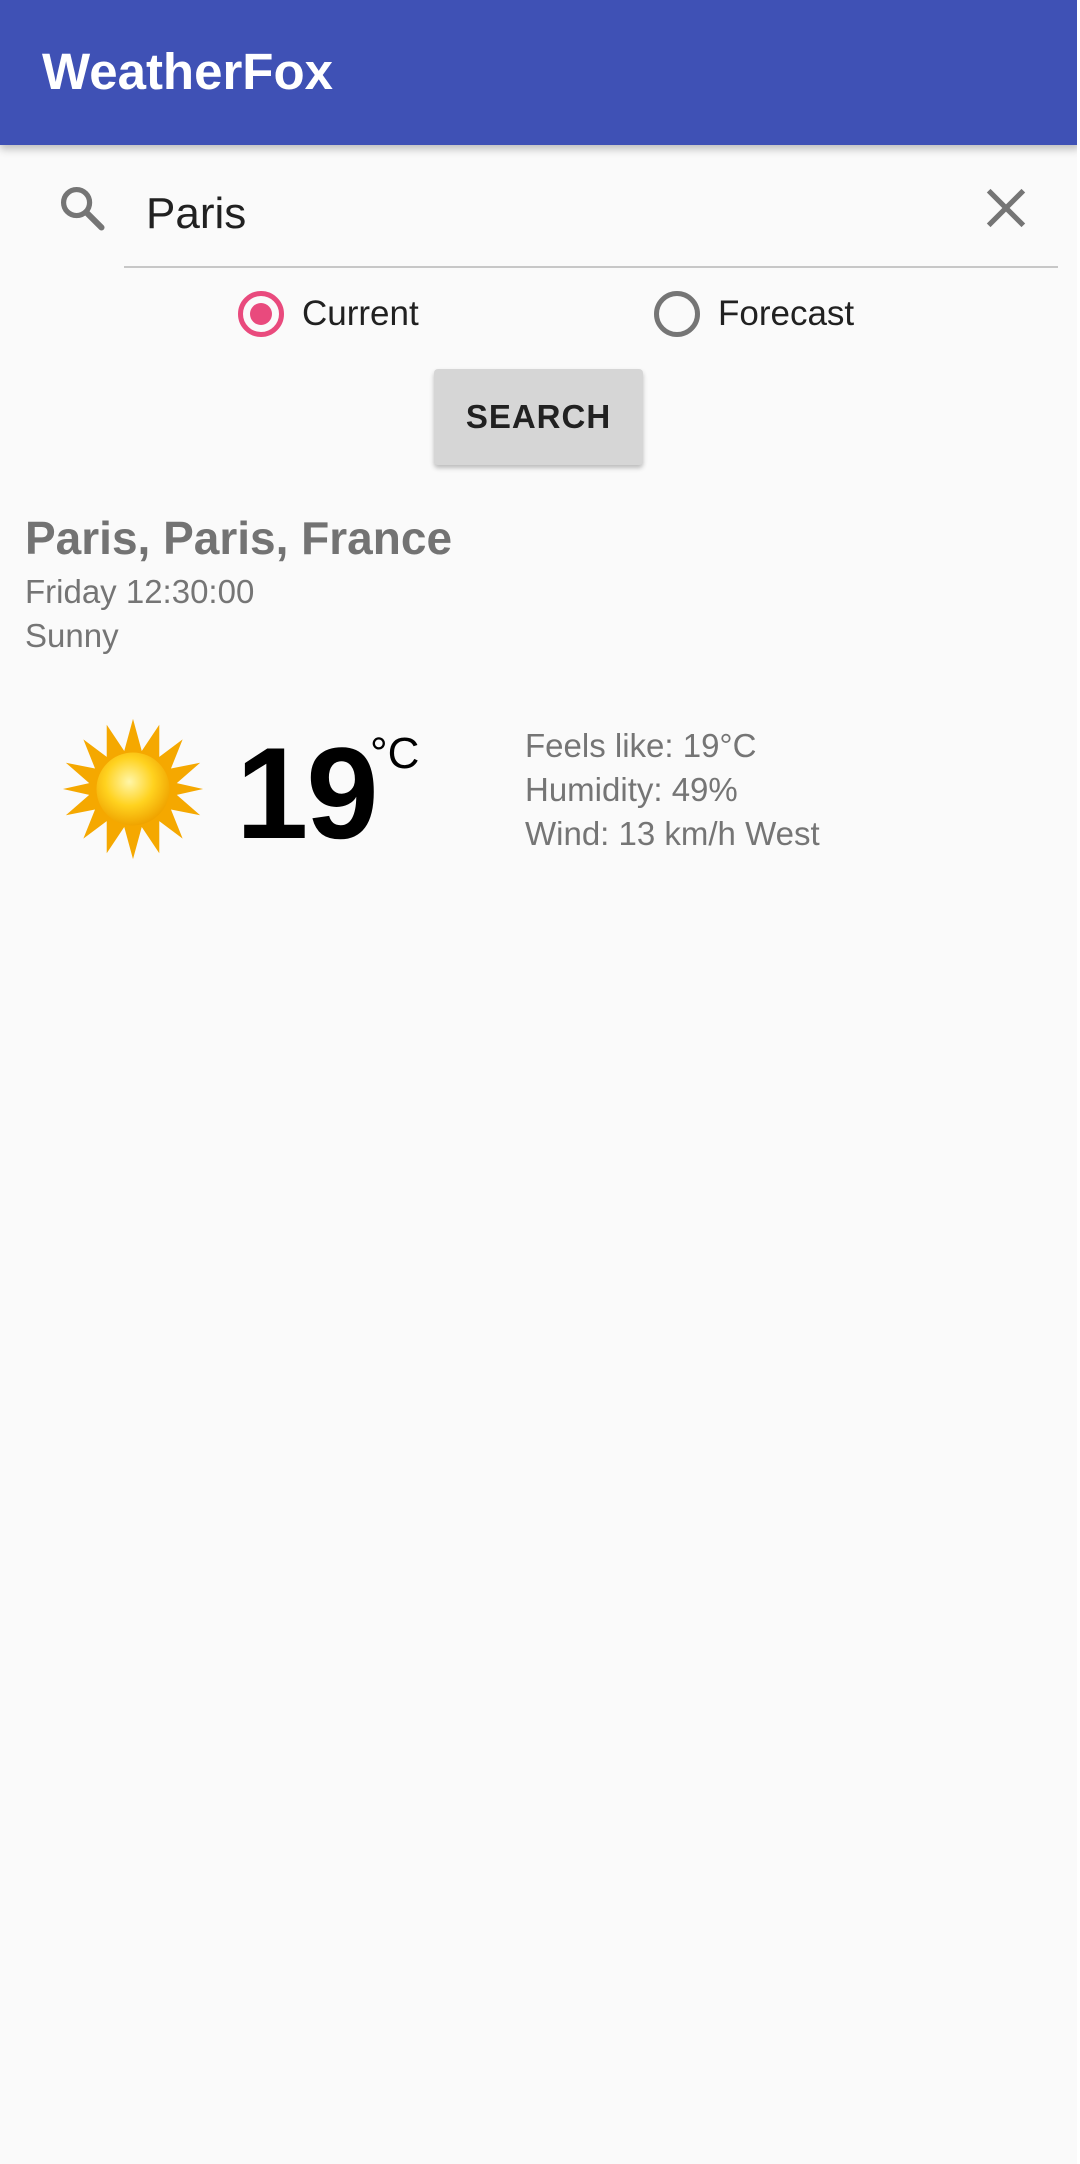 The width and height of the screenshot is (1080, 2164). I want to click on app-bar: WeatherFox, so click(540, 72).